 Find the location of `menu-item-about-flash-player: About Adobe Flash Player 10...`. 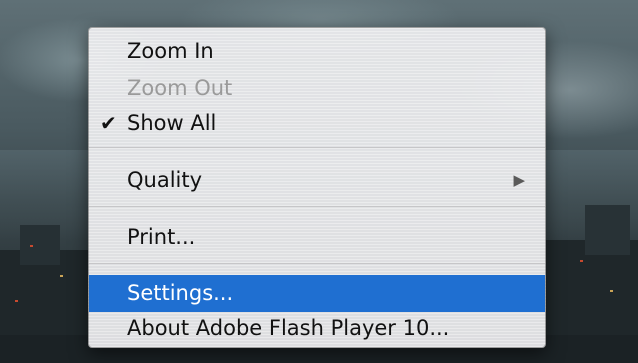

menu-item-about-flash-player: About Adobe Flash Player 10... is located at coordinates (317, 328).